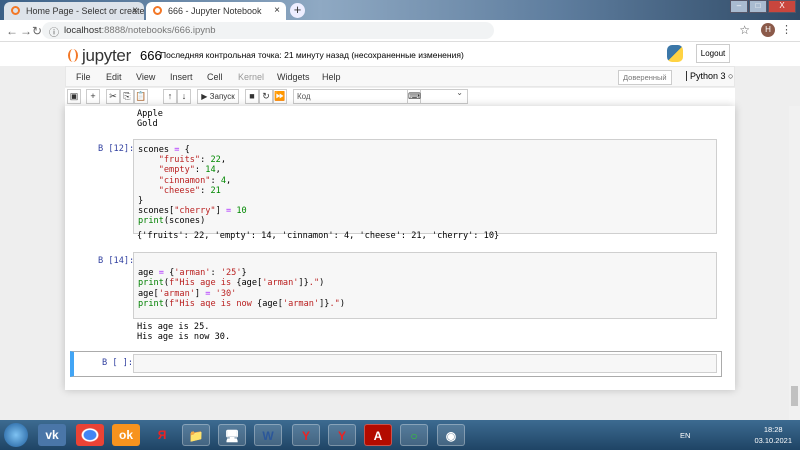 Image resolution: width=800 pixels, height=450 pixels. I want to click on tab-home-page: Home Page - Select or create a n×, so click(74, 11).